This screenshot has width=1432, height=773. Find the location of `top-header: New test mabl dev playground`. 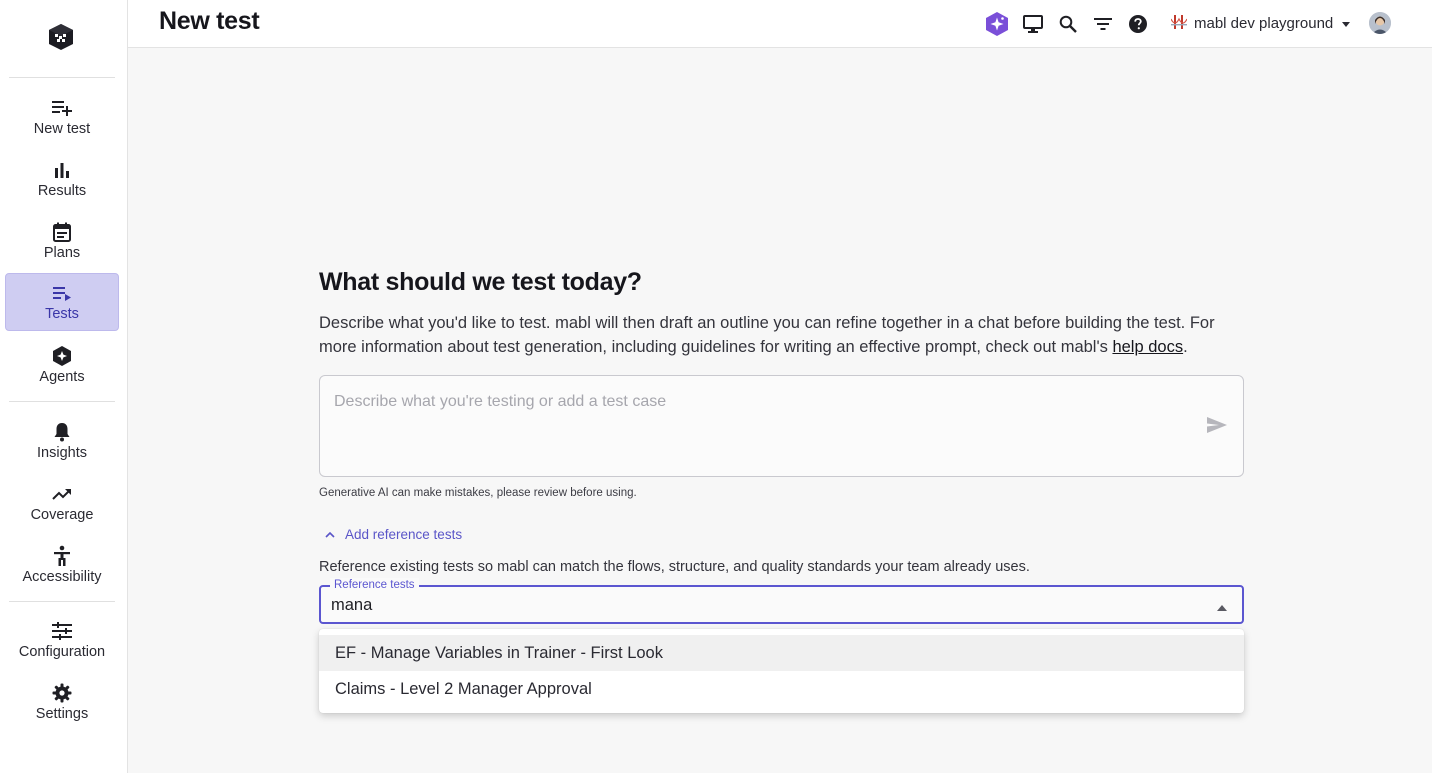

top-header: New test mabl dev playground is located at coordinates (780, 24).